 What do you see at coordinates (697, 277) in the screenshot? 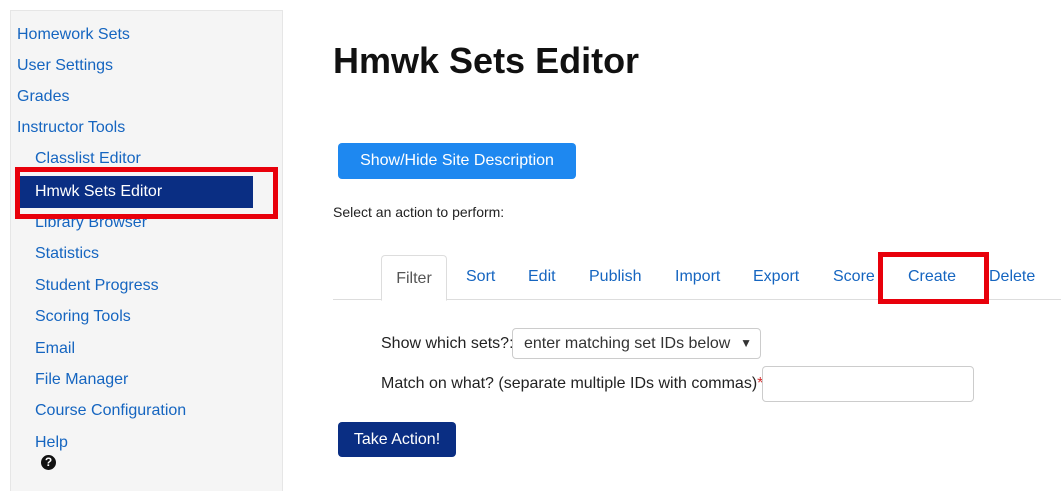
I see `tab-import: Import` at bounding box center [697, 277].